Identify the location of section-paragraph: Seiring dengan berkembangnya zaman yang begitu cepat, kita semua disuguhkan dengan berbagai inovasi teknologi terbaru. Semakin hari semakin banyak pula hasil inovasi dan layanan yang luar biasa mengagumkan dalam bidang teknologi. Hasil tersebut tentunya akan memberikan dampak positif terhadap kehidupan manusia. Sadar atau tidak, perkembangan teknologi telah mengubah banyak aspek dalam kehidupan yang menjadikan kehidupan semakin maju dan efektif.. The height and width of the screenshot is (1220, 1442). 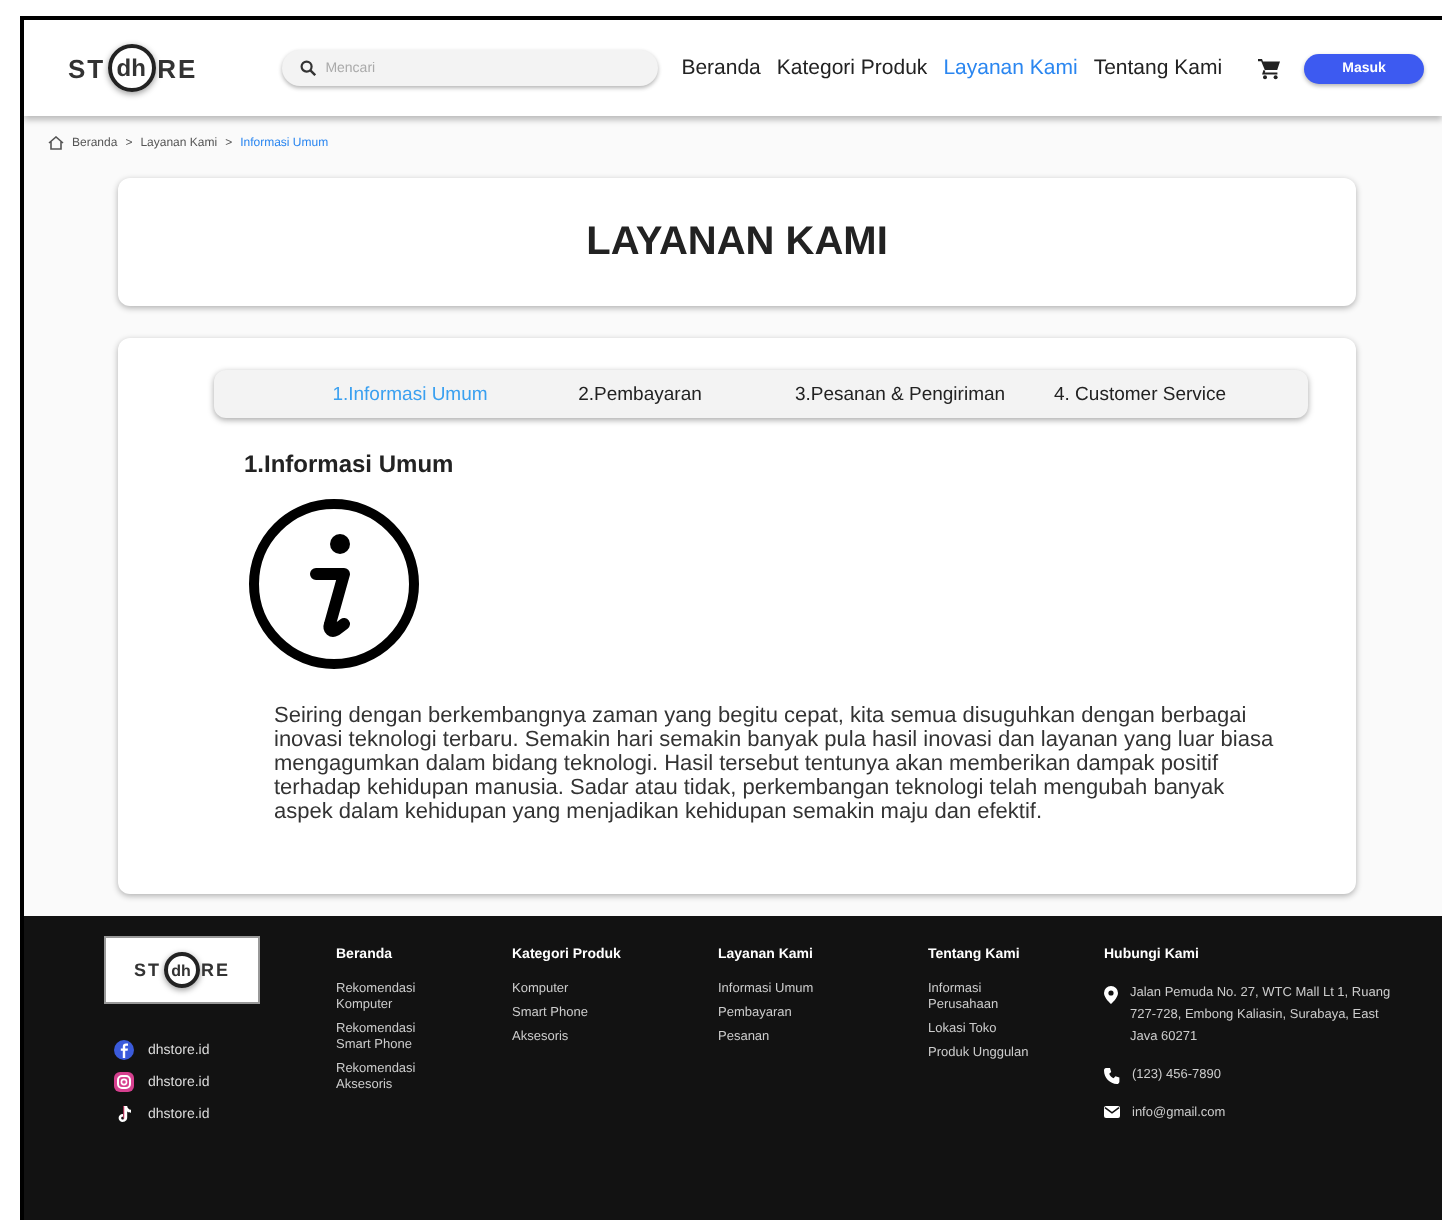
(775, 764).